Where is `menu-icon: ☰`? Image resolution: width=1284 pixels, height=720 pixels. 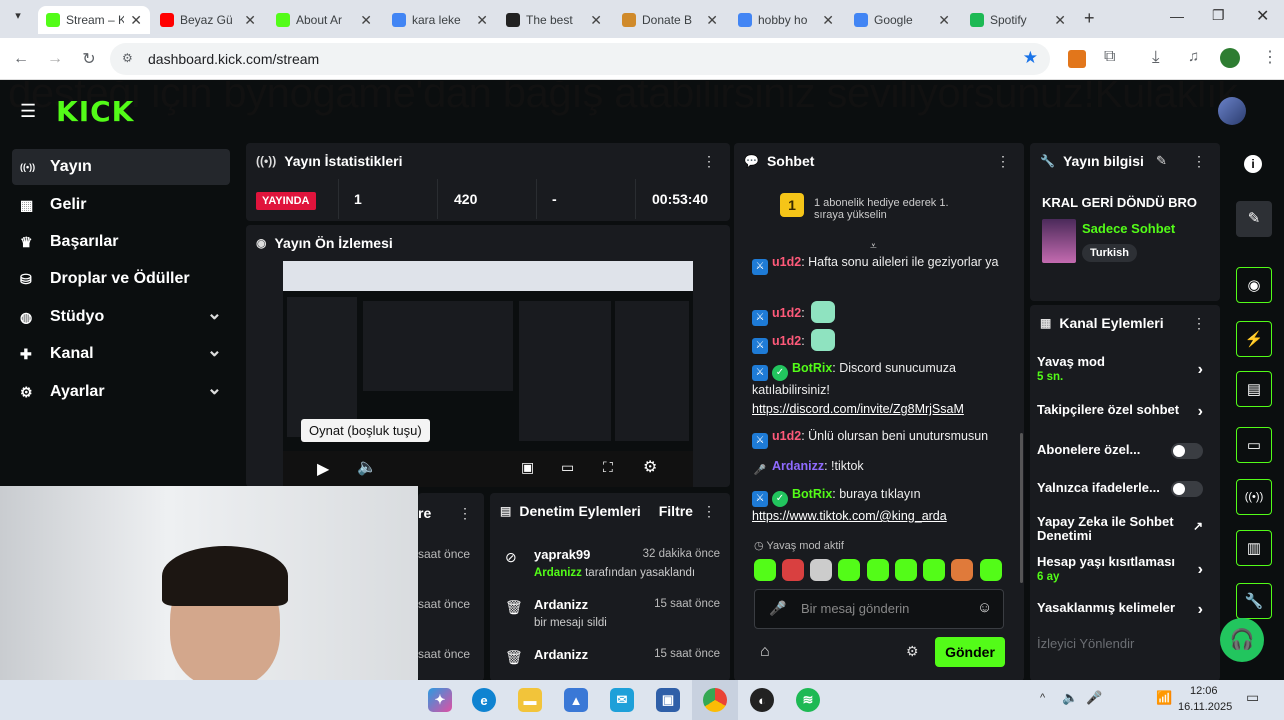 menu-icon: ☰ is located at coordinates (28, 111).